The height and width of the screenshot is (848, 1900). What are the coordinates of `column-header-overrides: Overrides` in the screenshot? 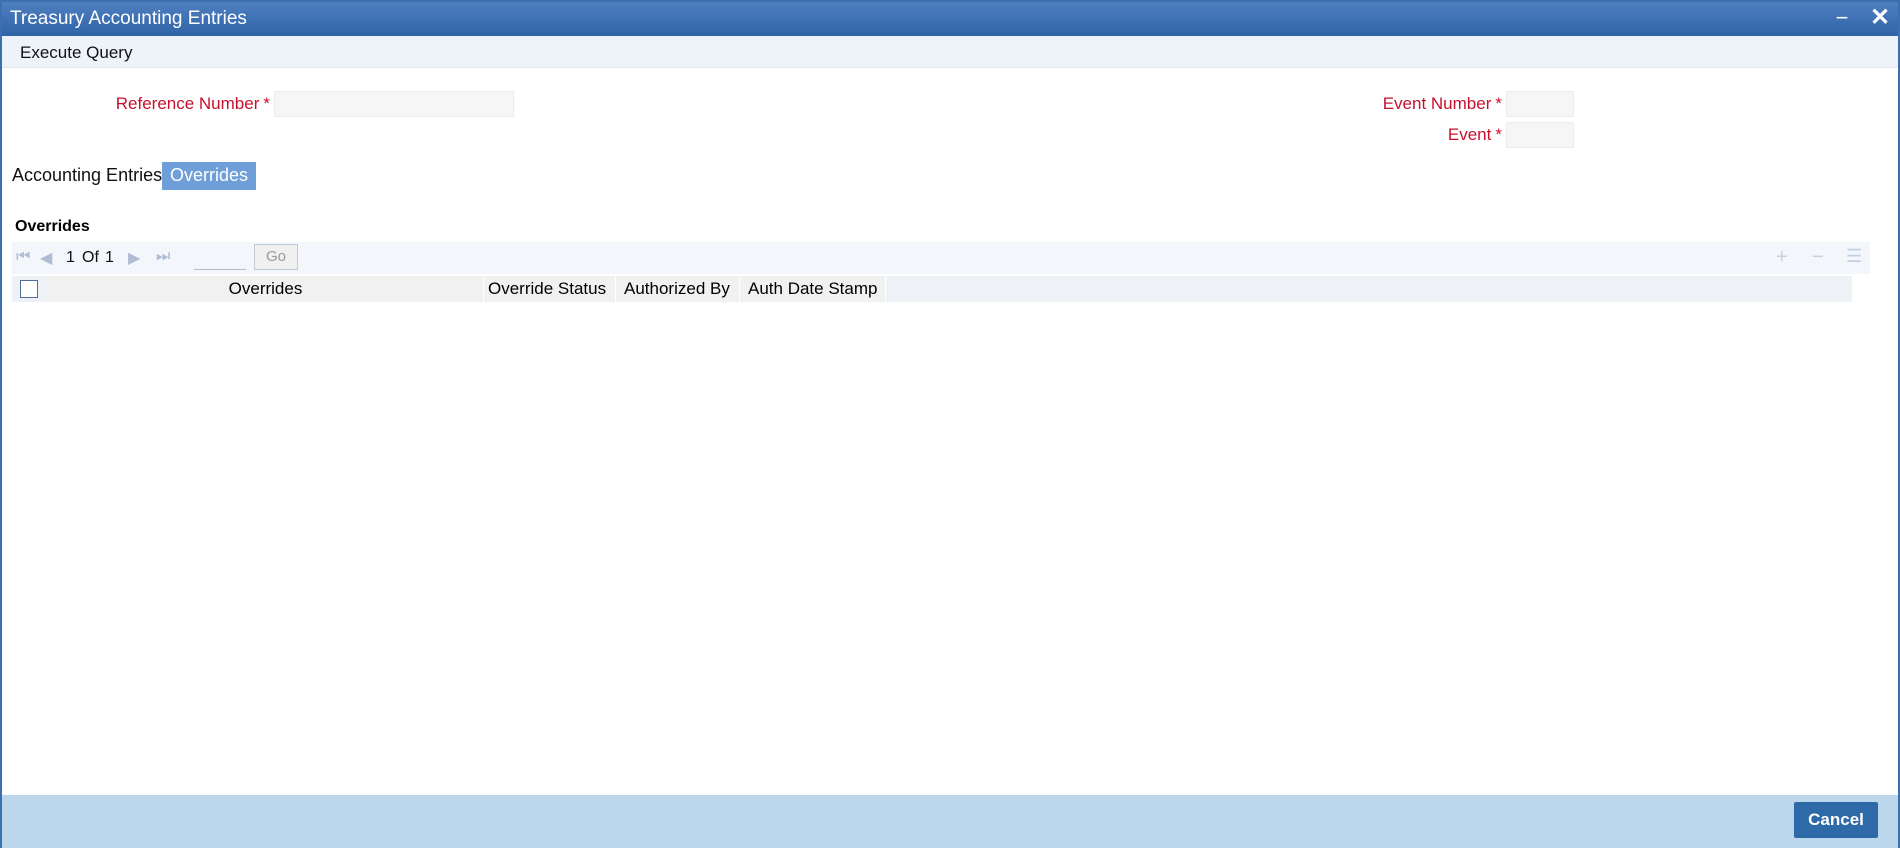 It's located at (266, 289).